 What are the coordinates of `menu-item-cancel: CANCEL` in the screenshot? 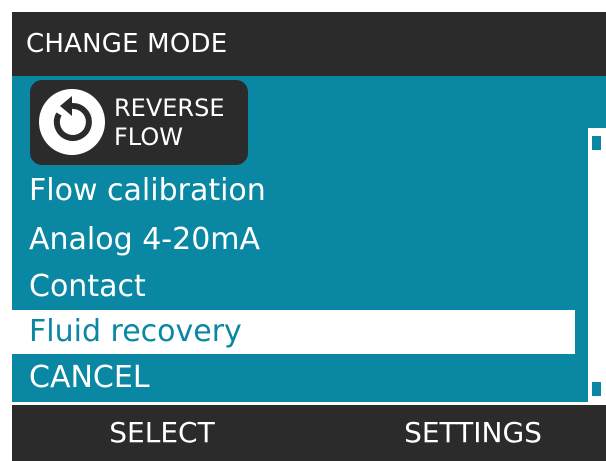 It's located at (293, 378).